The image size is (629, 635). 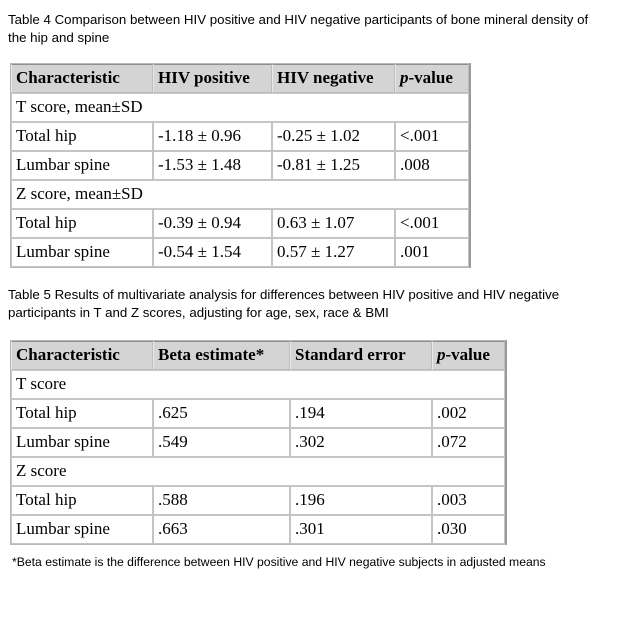 I want to click on table5-header-beta-estimate: Beta estimate*, so click(x=221, y=355).